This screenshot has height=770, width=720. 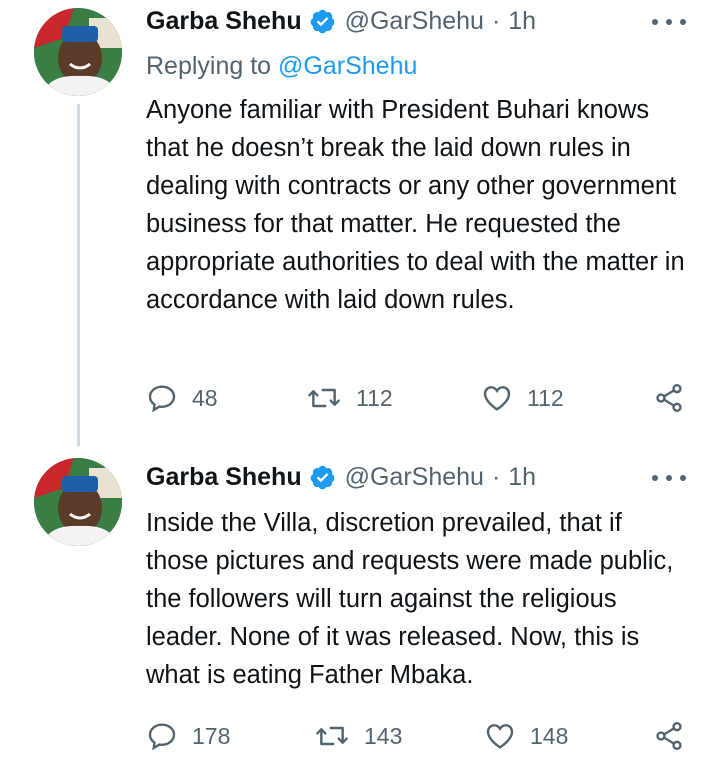 I want to click on retweet-button: 143, so click(x=358, y=736).